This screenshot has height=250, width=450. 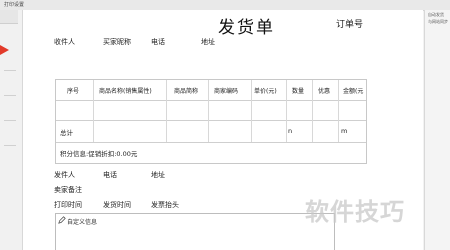 What do you see at coordinates (82, 222) in the screenshot?
I see `custom-info-label: 自定义信息` at bounding box center [82, 222].